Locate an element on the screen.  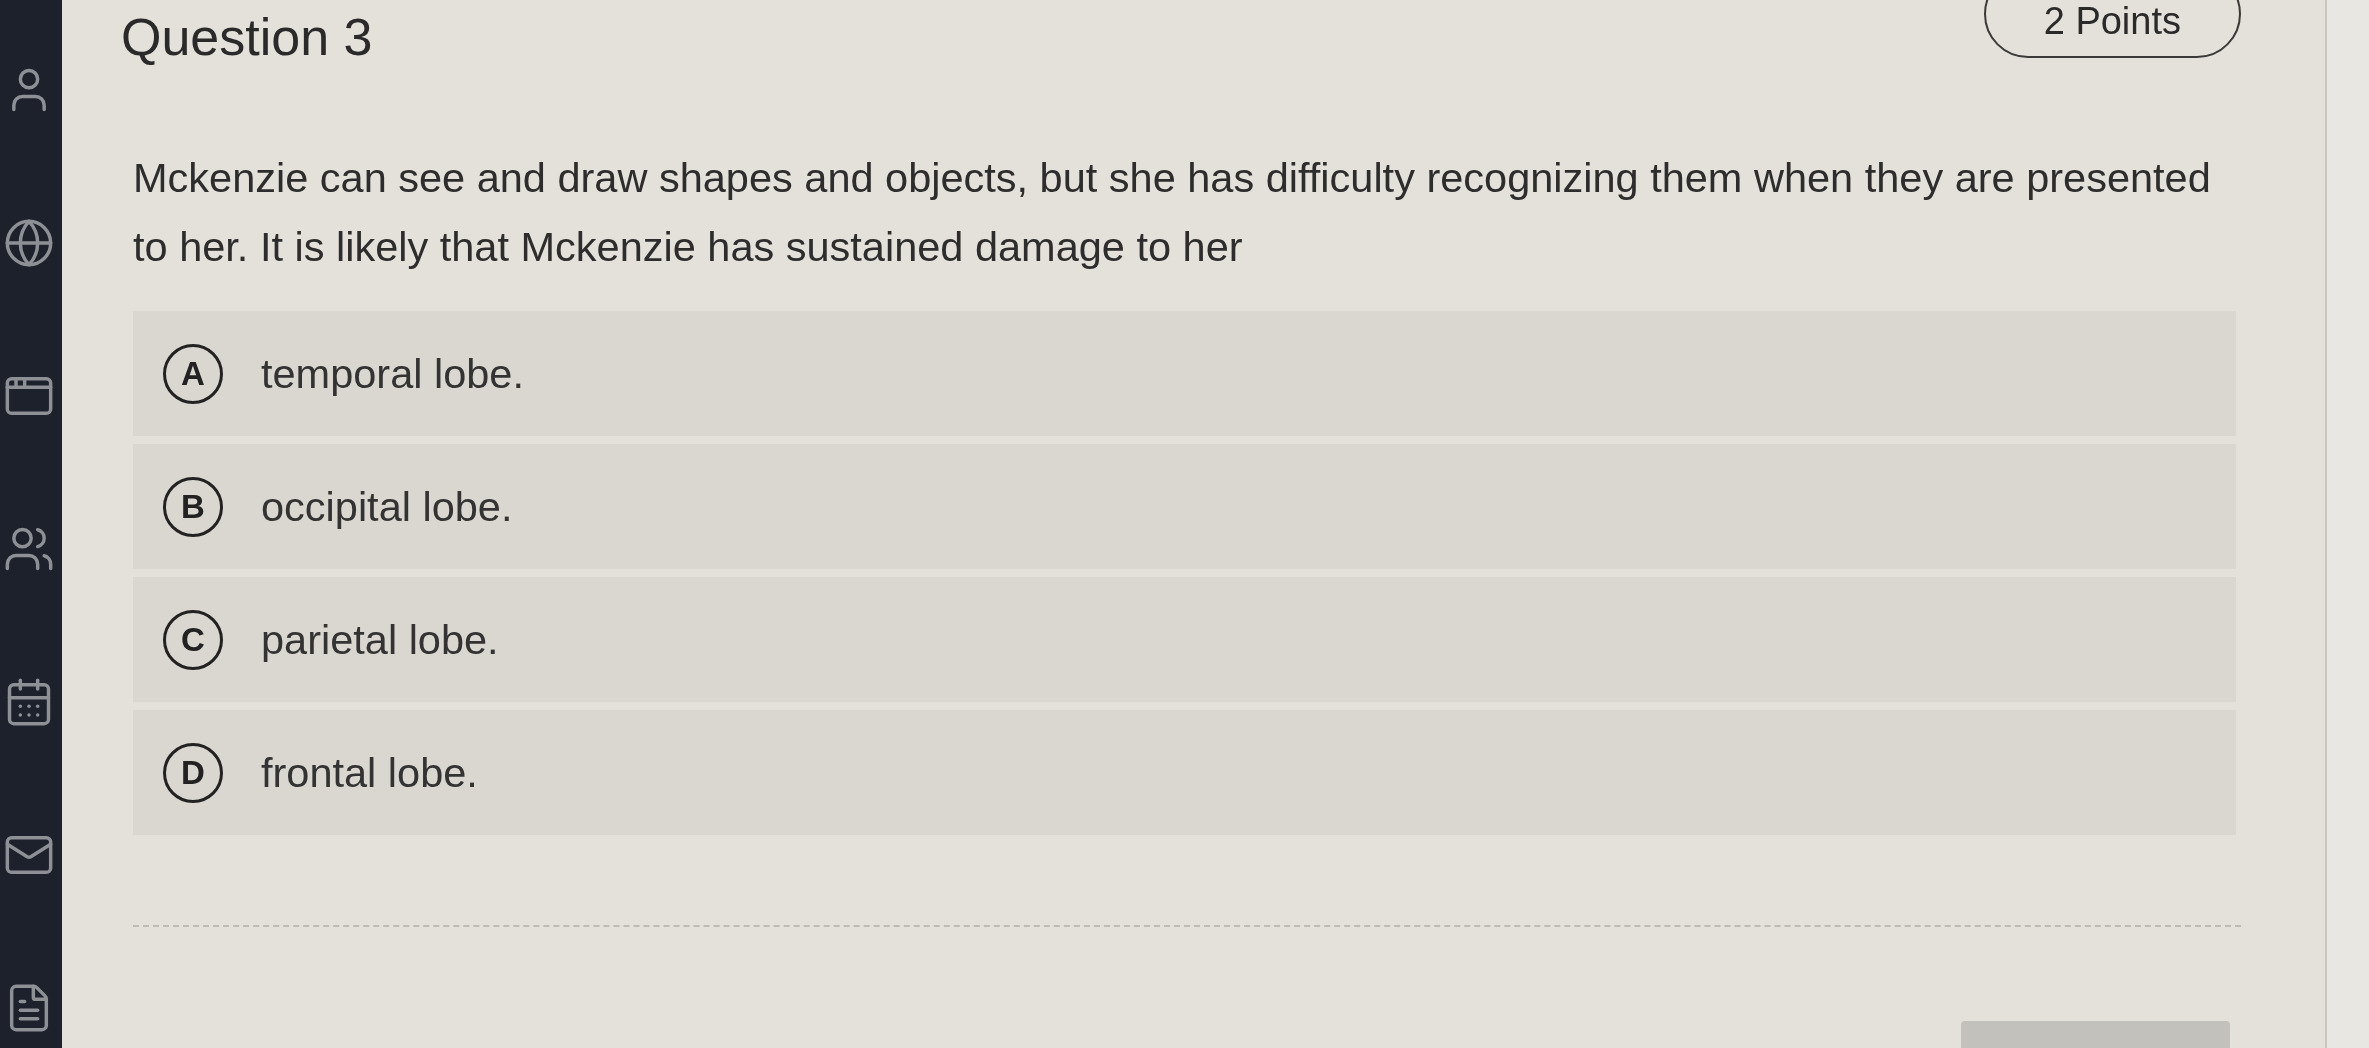
question-prompt: Mckenzie can see and draw shapes and objects, but she has difficulty recognizing them when they are presented to her. It is likely that Mckenzie has sustained damage to her is located at coordinates (1172, 212).